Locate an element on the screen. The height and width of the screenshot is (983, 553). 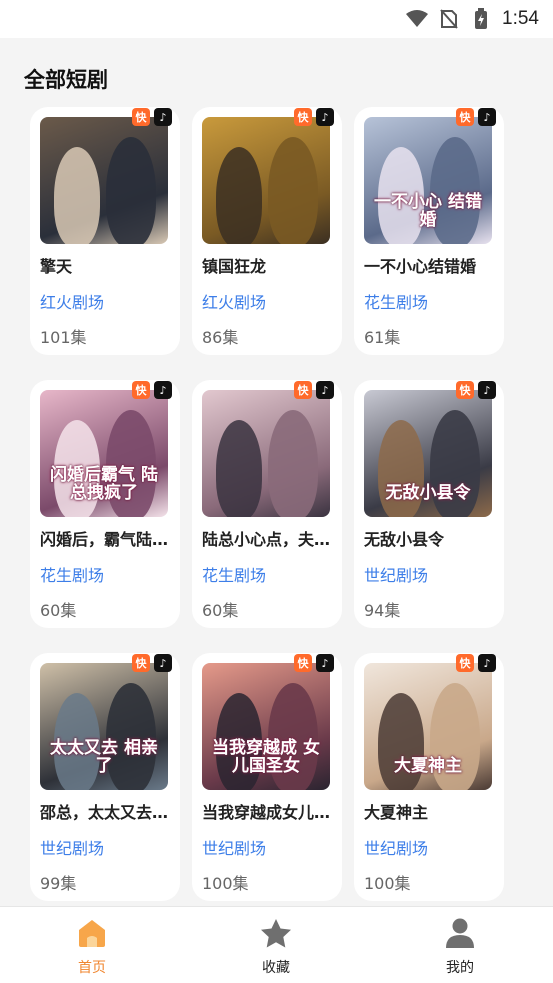
drama-card: 无敌小县令 快 ♪ 无敌小县令世纪剧场 94集 is located at coordinates (429, 504).